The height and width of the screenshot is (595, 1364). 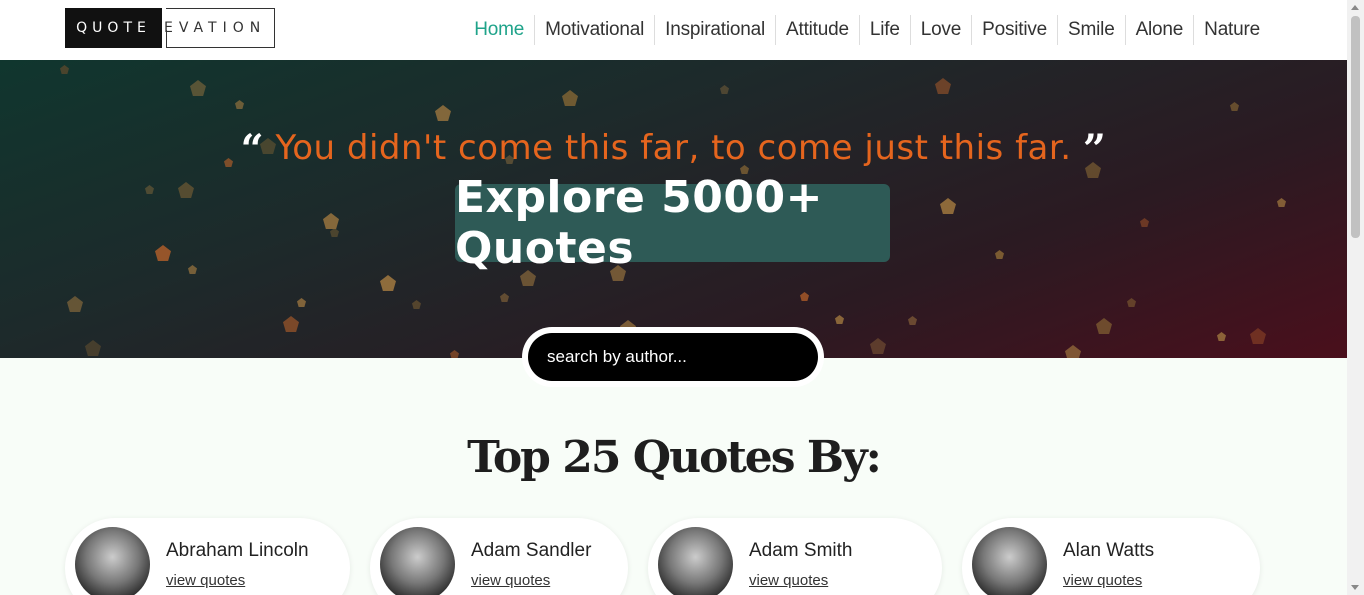 I want to click on author-card: Adam Sandler view quotes, so click(x=499, y=556).